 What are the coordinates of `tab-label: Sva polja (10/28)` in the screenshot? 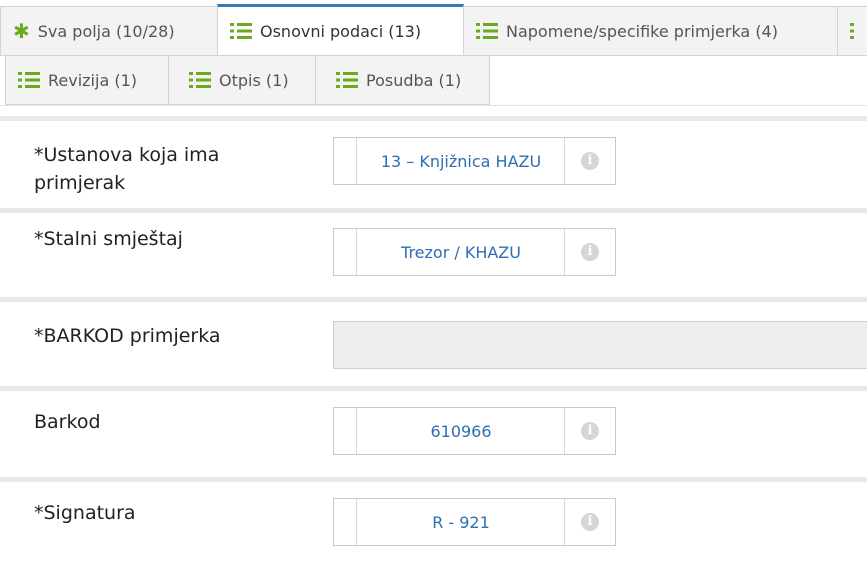 It's located at (106, 31).